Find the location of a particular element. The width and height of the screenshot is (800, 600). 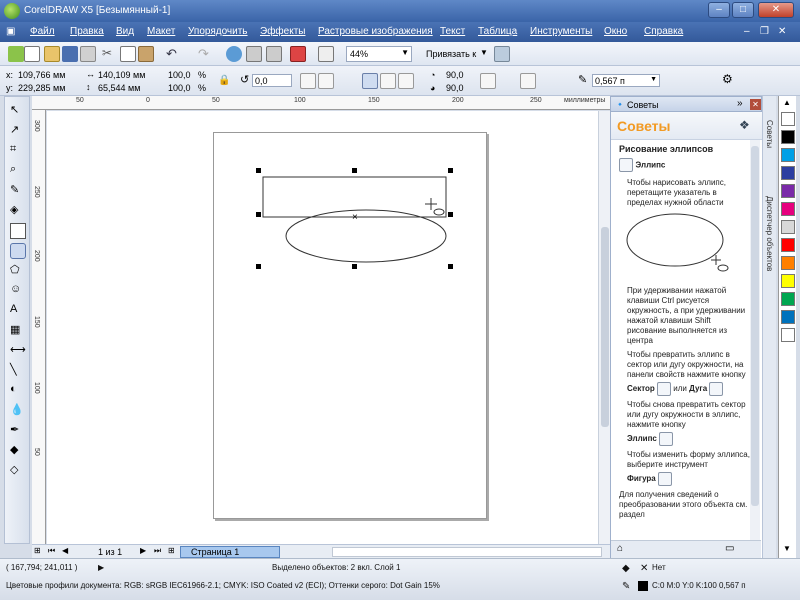

shape-tool-icon: ↗ is located at coordinates (18, 131).